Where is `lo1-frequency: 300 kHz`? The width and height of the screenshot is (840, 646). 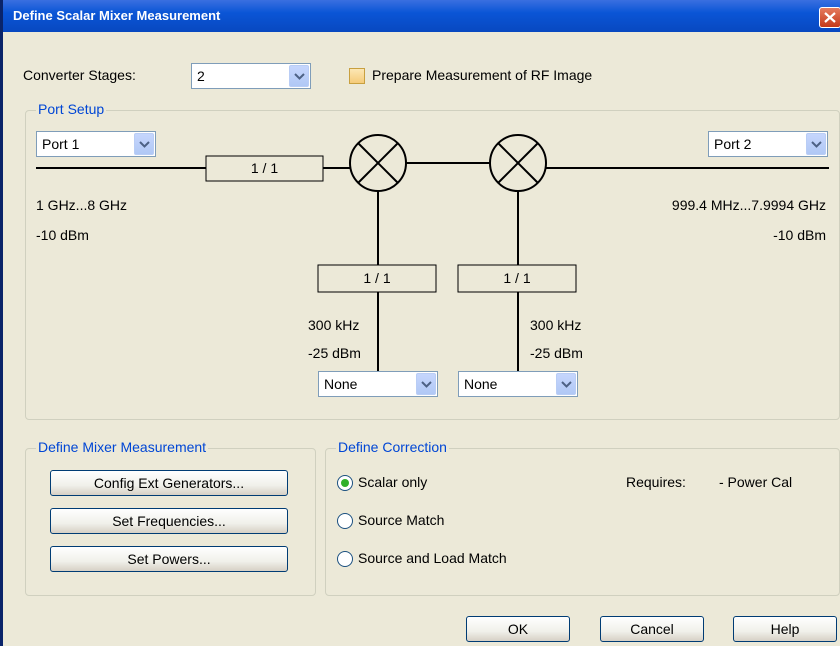 lo1-frequency: 300 kHz is located at coordinates (334, 325).